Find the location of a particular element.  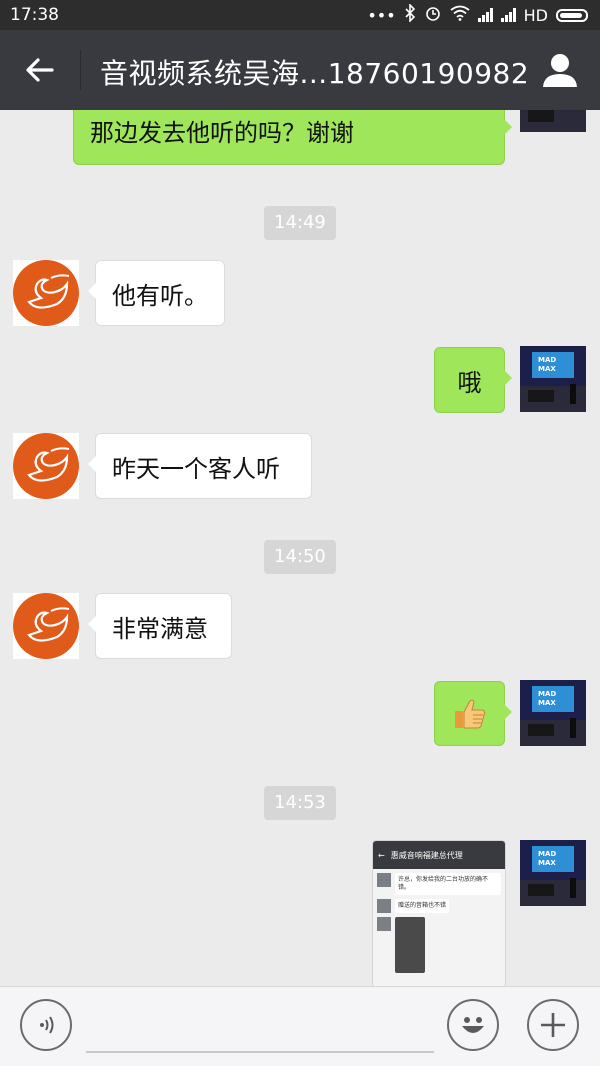

message-input is located at coordinates (260, 1052).